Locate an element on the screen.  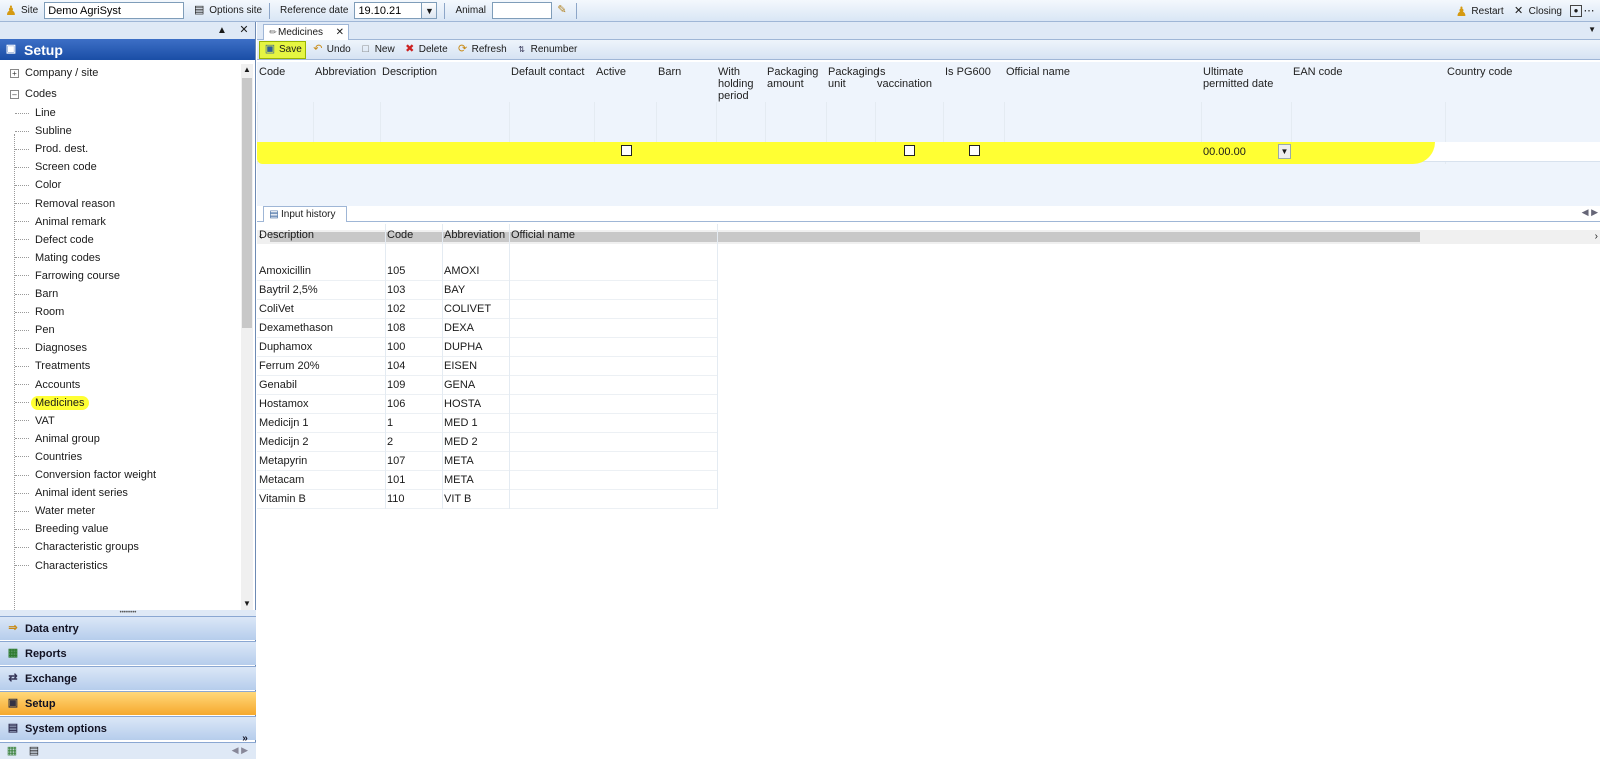
tree-item-barn: Barn is located at coordinates (36, 294).